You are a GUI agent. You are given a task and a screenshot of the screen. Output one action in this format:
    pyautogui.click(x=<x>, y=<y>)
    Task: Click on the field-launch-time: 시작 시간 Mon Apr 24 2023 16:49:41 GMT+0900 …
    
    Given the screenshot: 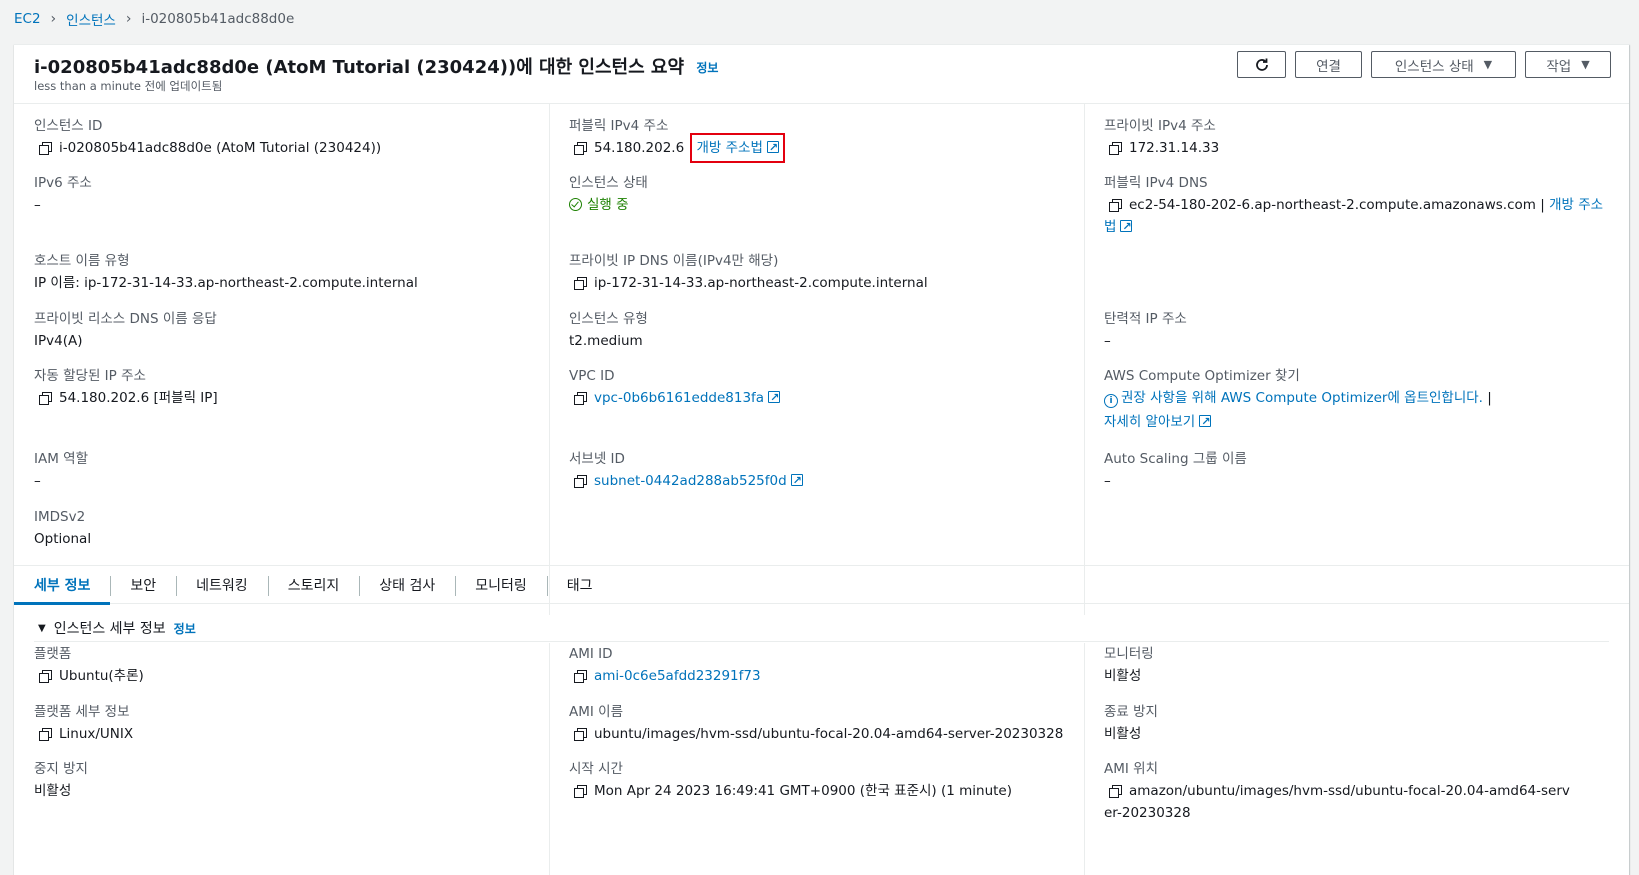 What is the action you would take?
    pyautogui.click(x=819, y=781)
    